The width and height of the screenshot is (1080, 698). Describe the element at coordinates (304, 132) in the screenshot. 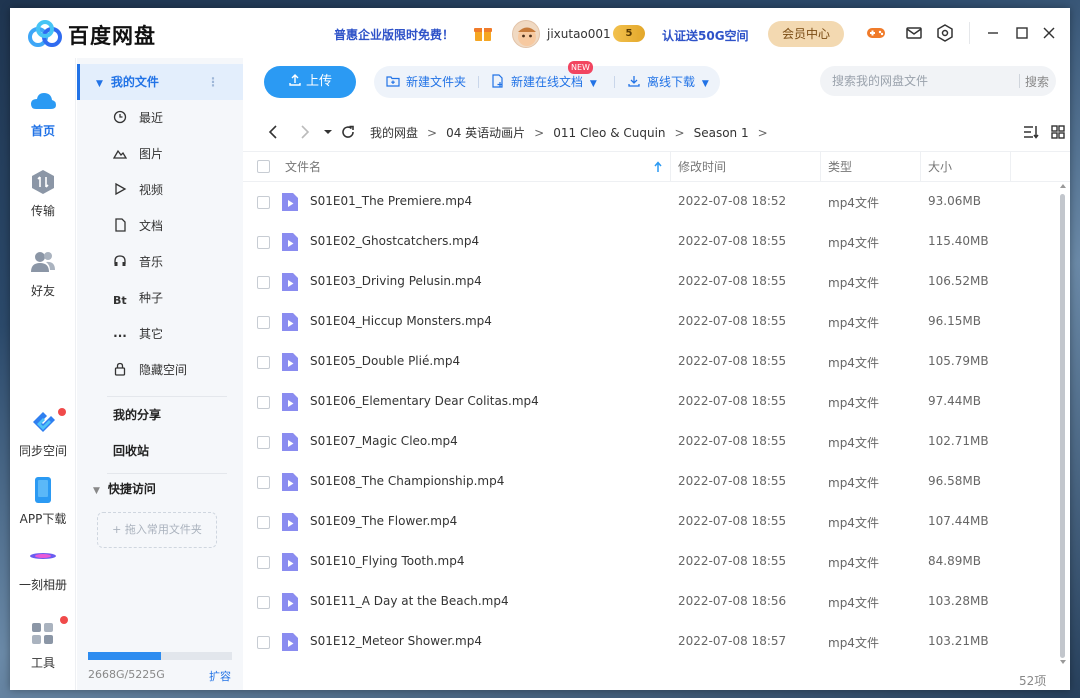

I see `forward-icon` at that location.